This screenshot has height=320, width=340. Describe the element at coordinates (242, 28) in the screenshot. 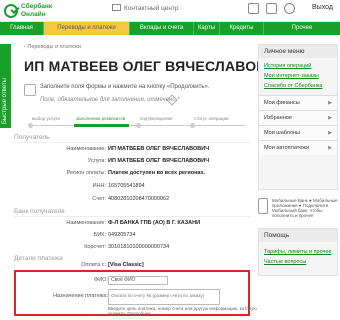

I see `nav-item-credits: Кредиты` at that location.